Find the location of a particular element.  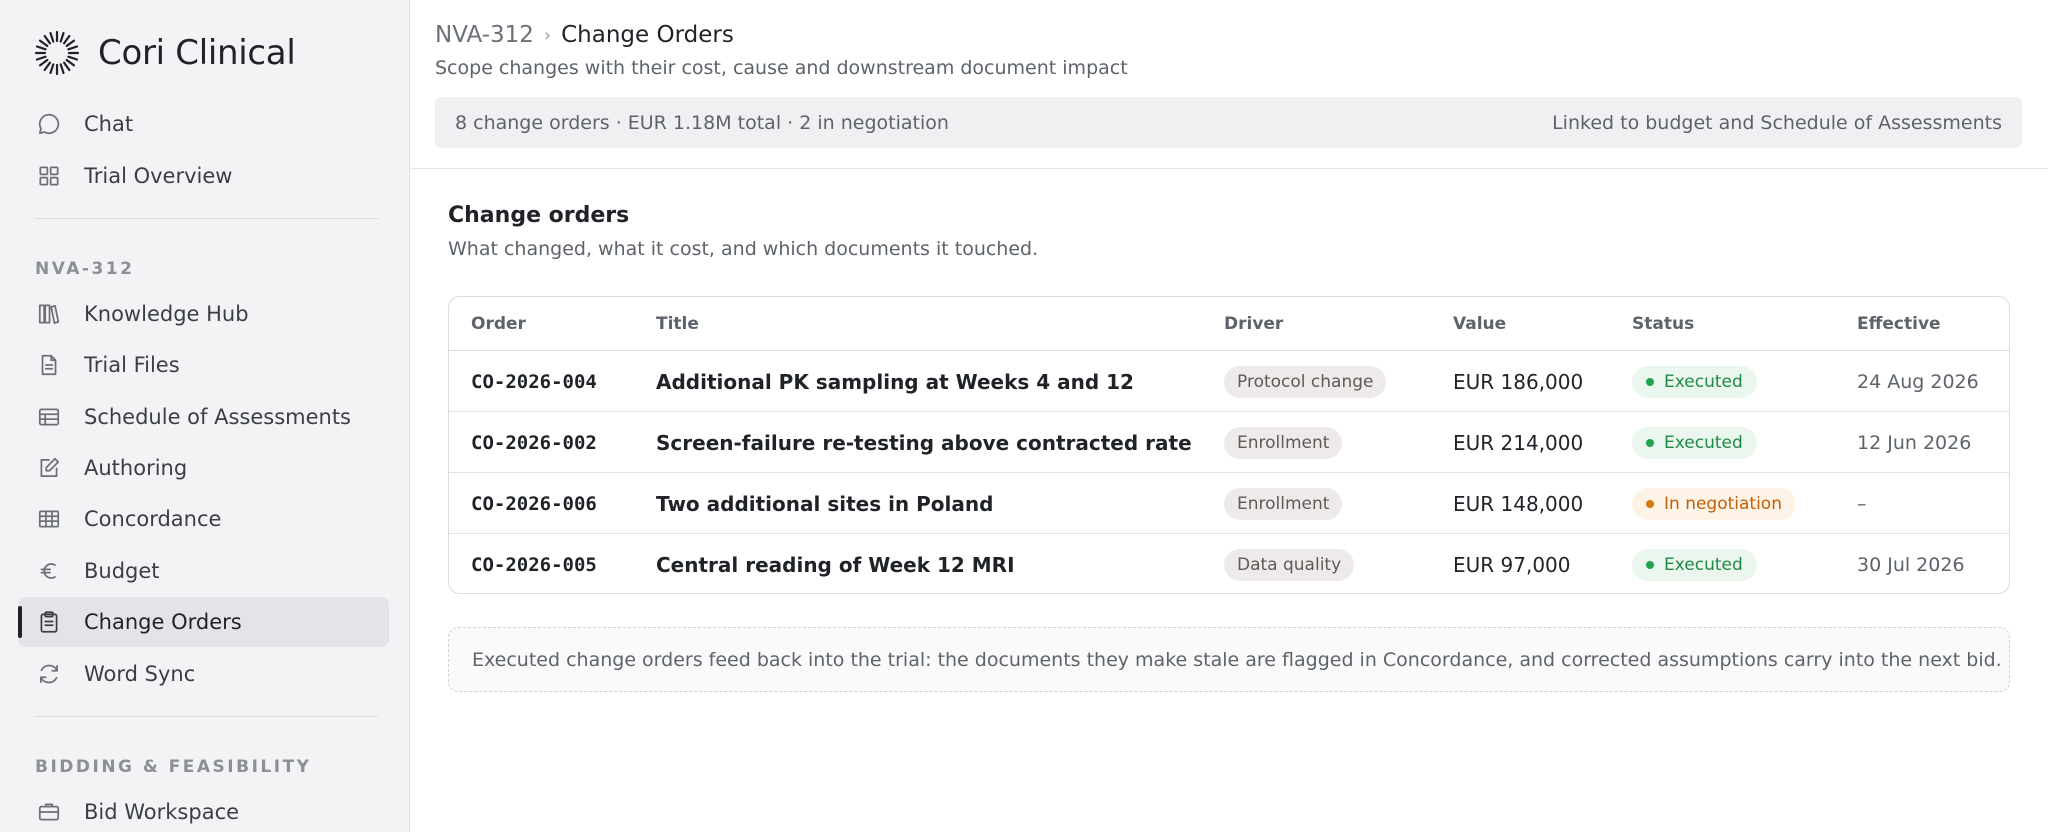

app-name: Cori Clinical is located at coordinates (197, 53).